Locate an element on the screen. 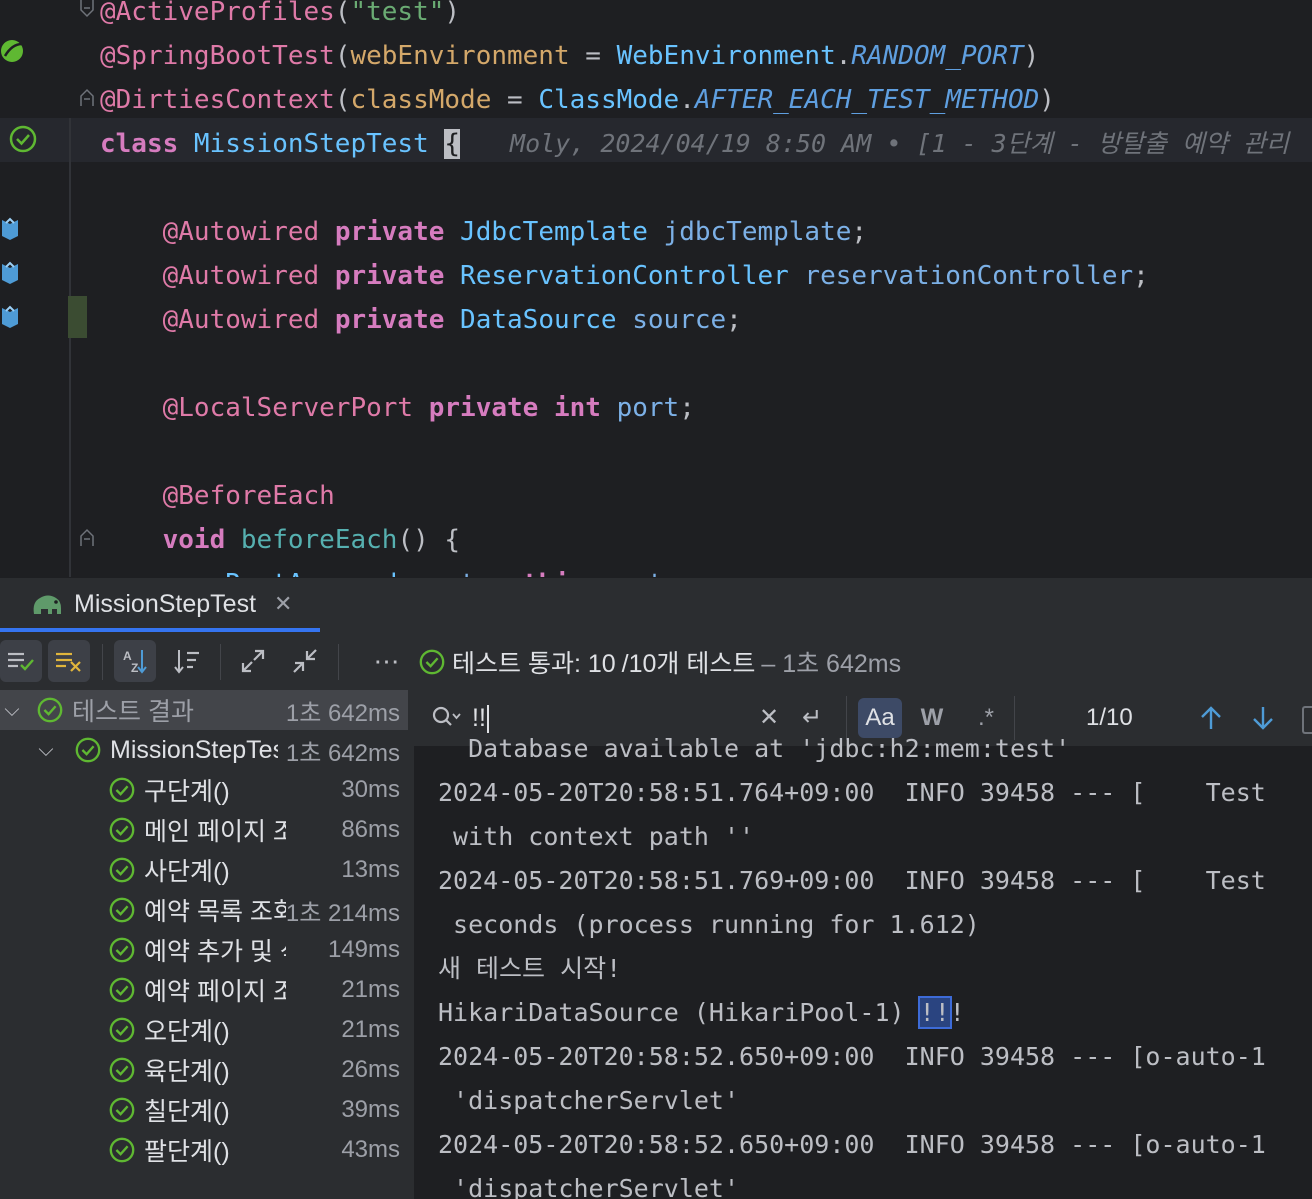 The width and height of the screenshot is (1312, 1199). test-row: 칠단계() 39ms is located at coordinates (204, 1110).